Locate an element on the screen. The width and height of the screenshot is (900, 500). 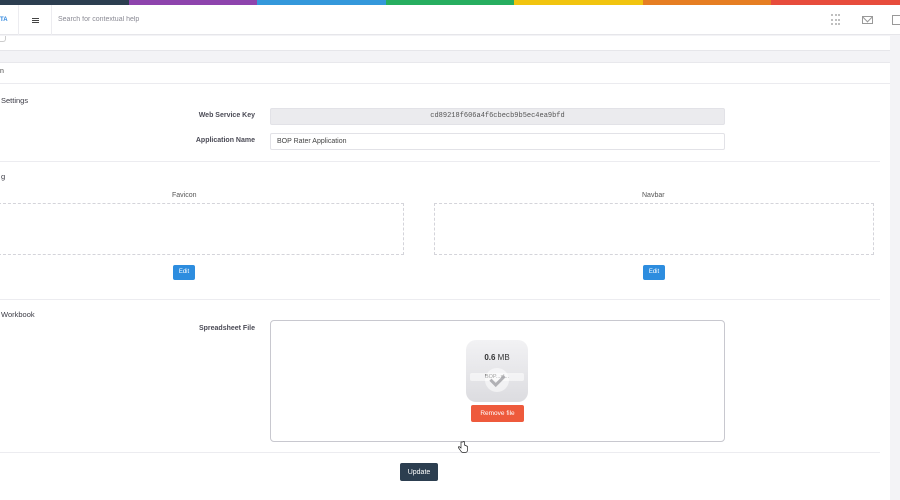
remove-file-button: Remove file is located at coordinates (497, 413).